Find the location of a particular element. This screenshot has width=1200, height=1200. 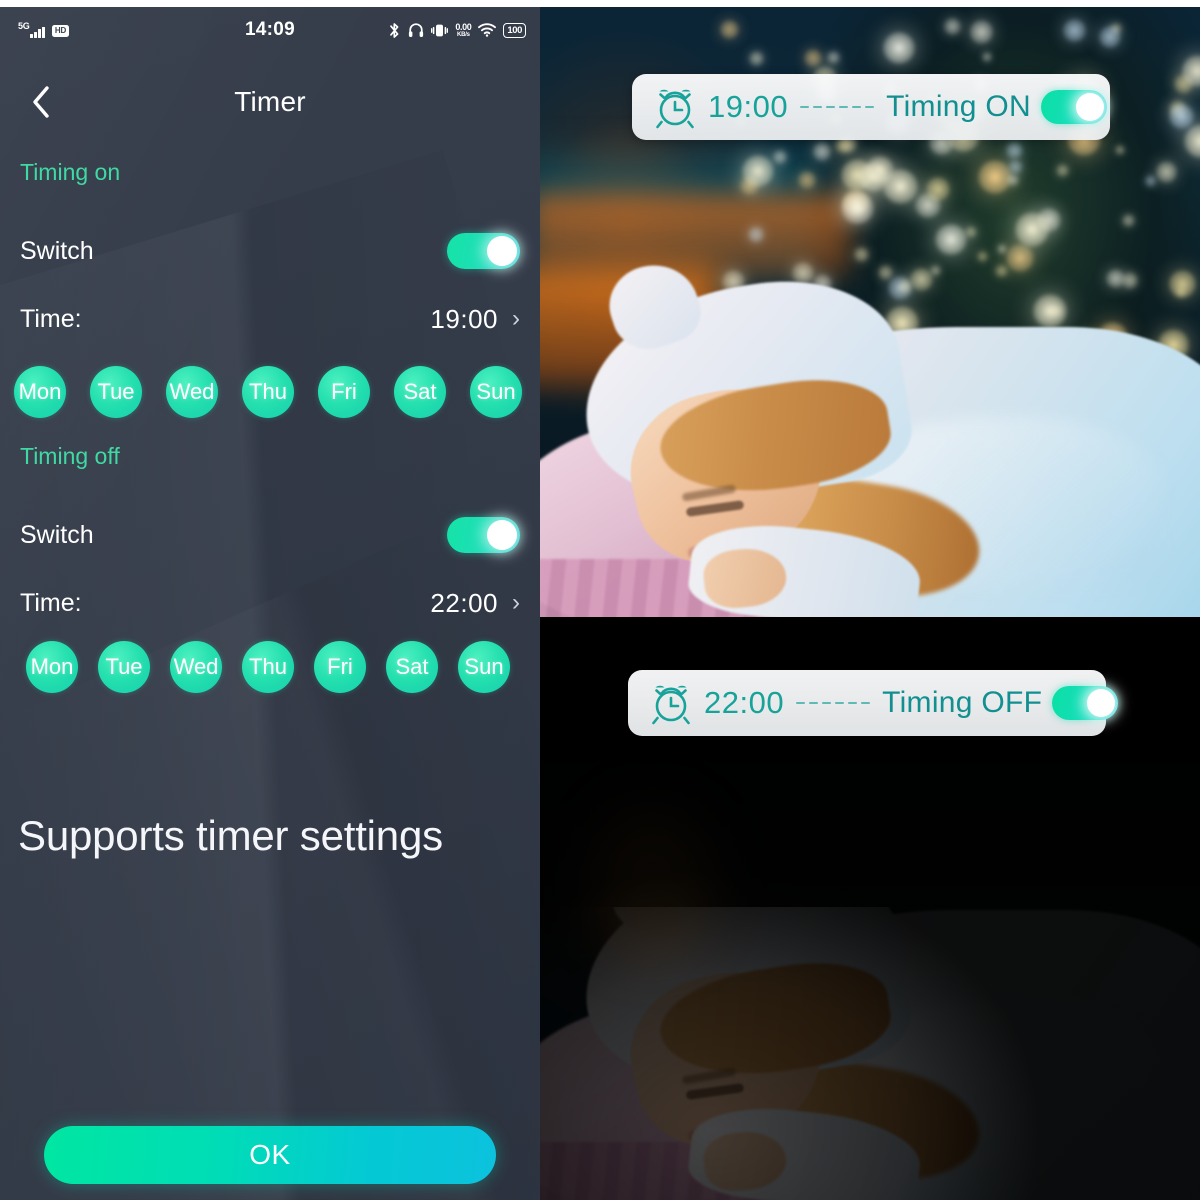

timing-on-day-sat: Sat is located at coordinates (420, 392).